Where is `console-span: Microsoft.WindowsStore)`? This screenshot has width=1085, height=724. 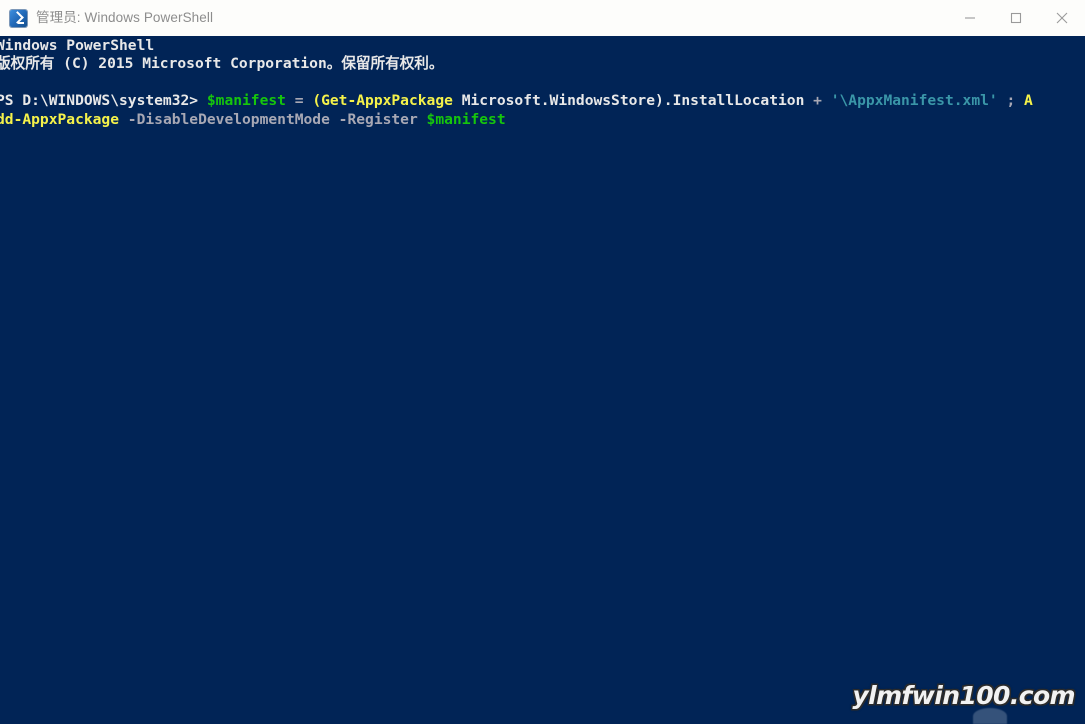 console-span: Microsoft.WindowsStore) is located at coordinates (558, 101).